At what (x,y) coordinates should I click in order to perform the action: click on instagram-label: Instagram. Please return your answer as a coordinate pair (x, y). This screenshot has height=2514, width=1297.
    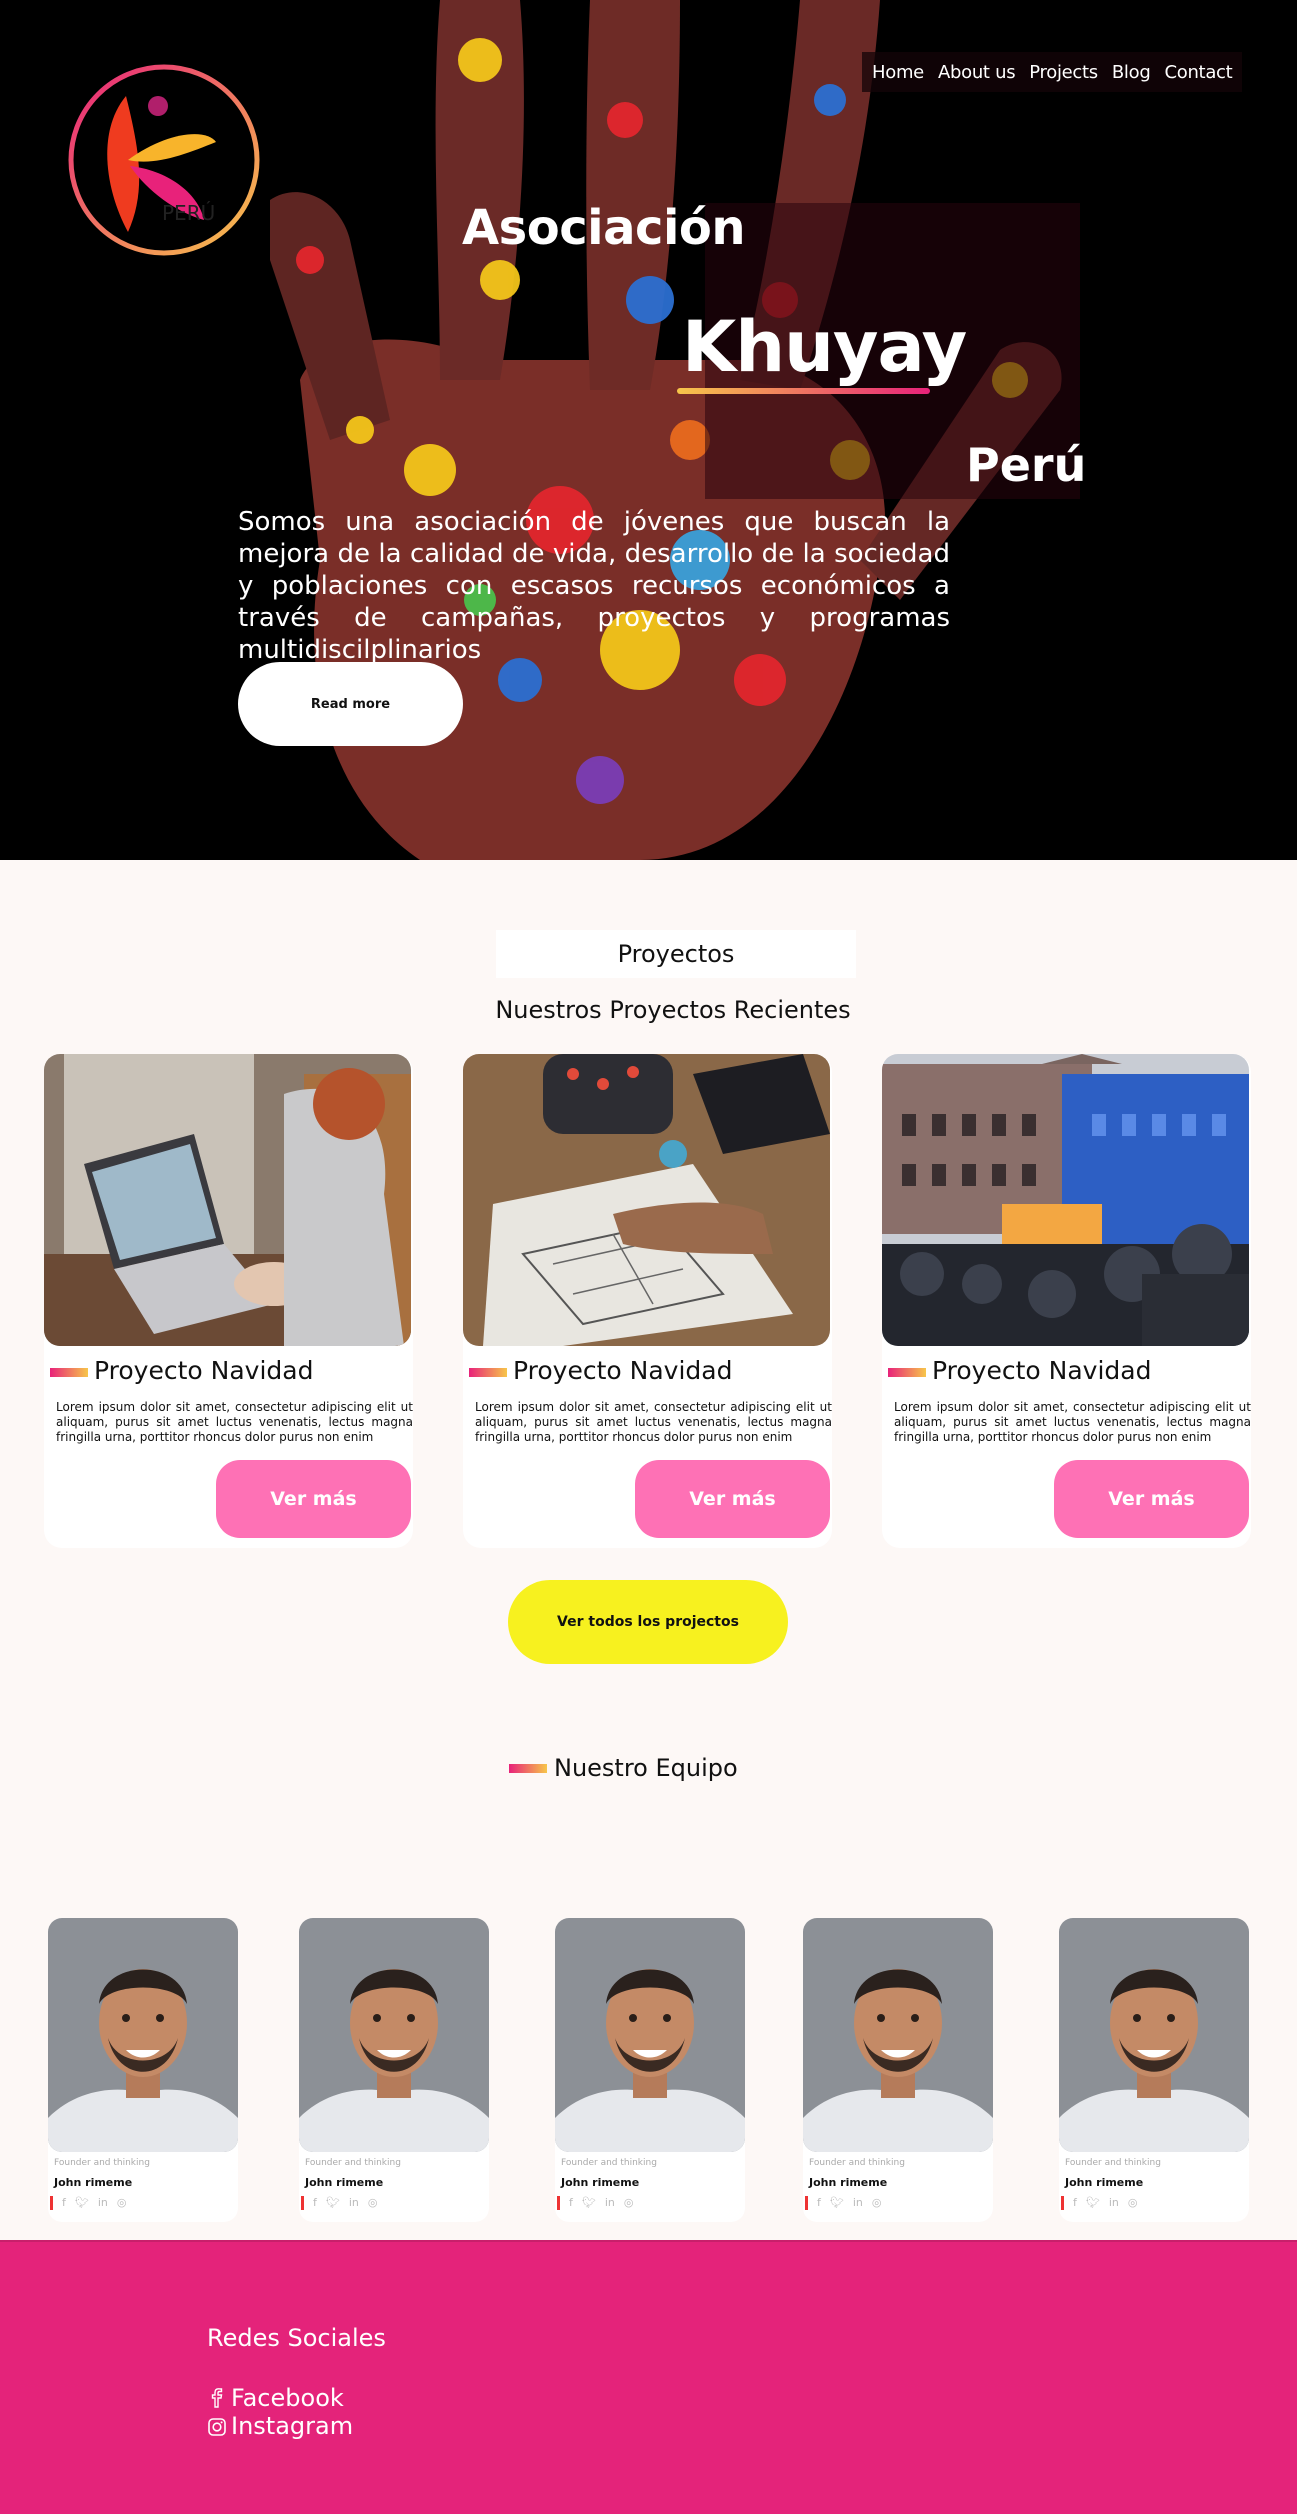
    Looking at the image, I should click on (292, 2426).